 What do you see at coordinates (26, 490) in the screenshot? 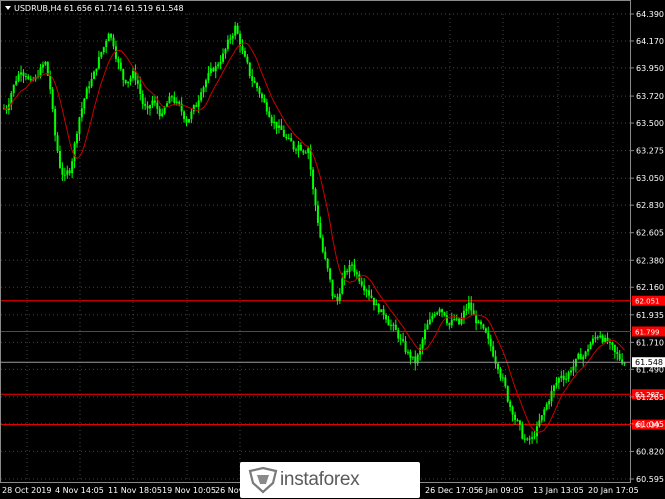
I see `x-tick-label: 28 Oct 2019` at bounding box center [26, 490].